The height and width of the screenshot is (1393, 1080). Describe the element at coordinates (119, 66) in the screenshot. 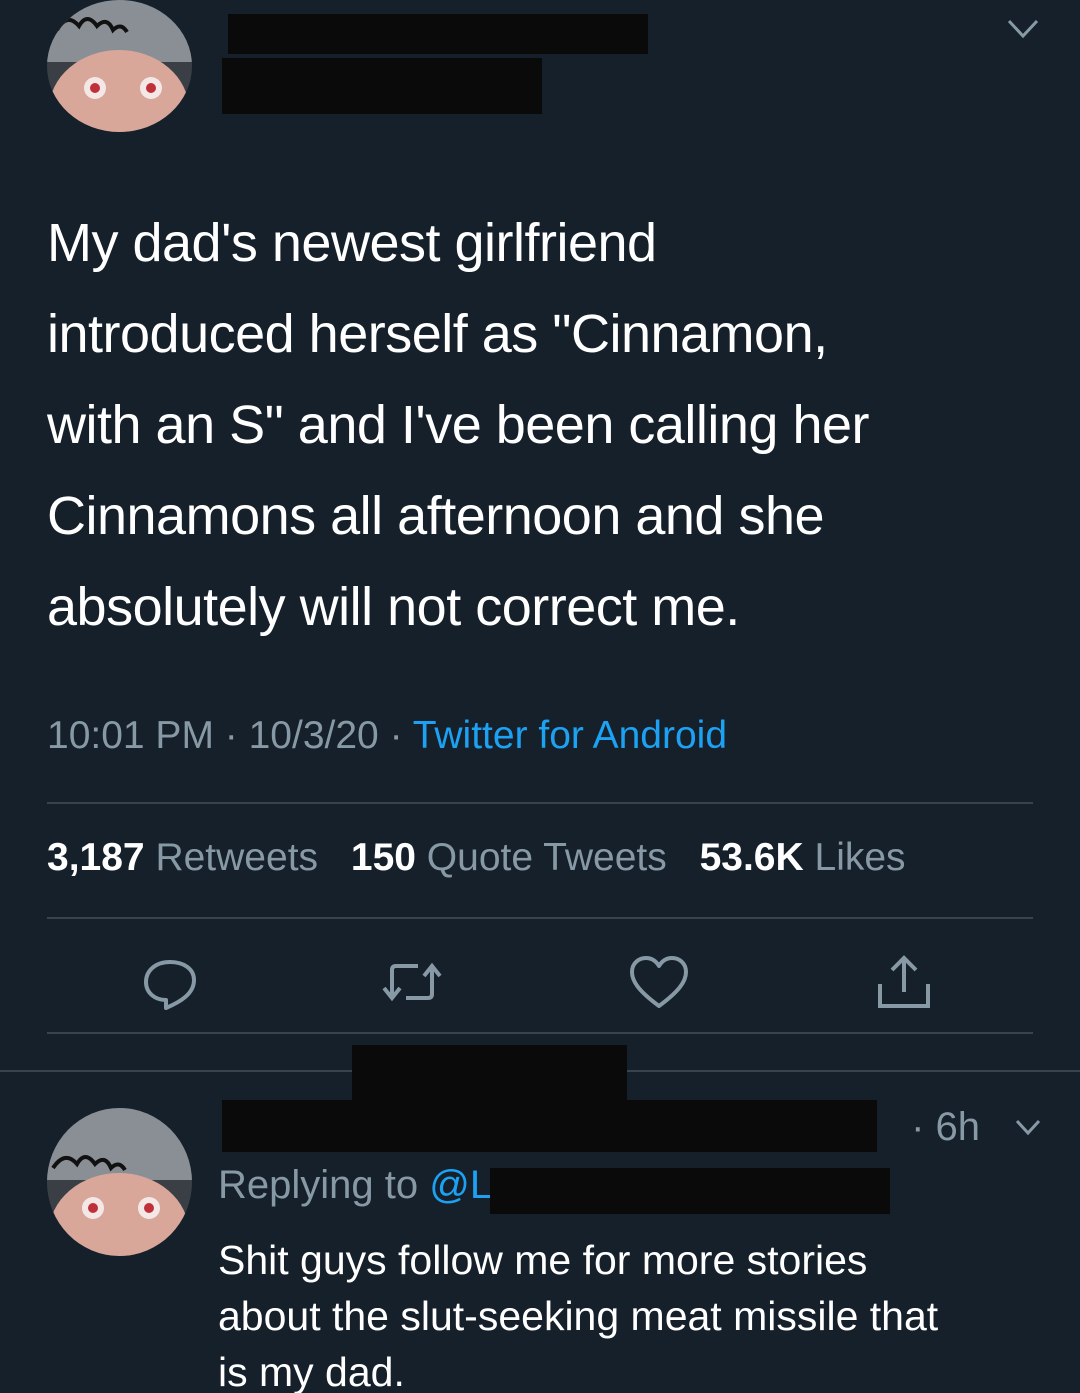

I see `author-avatar` at that location.